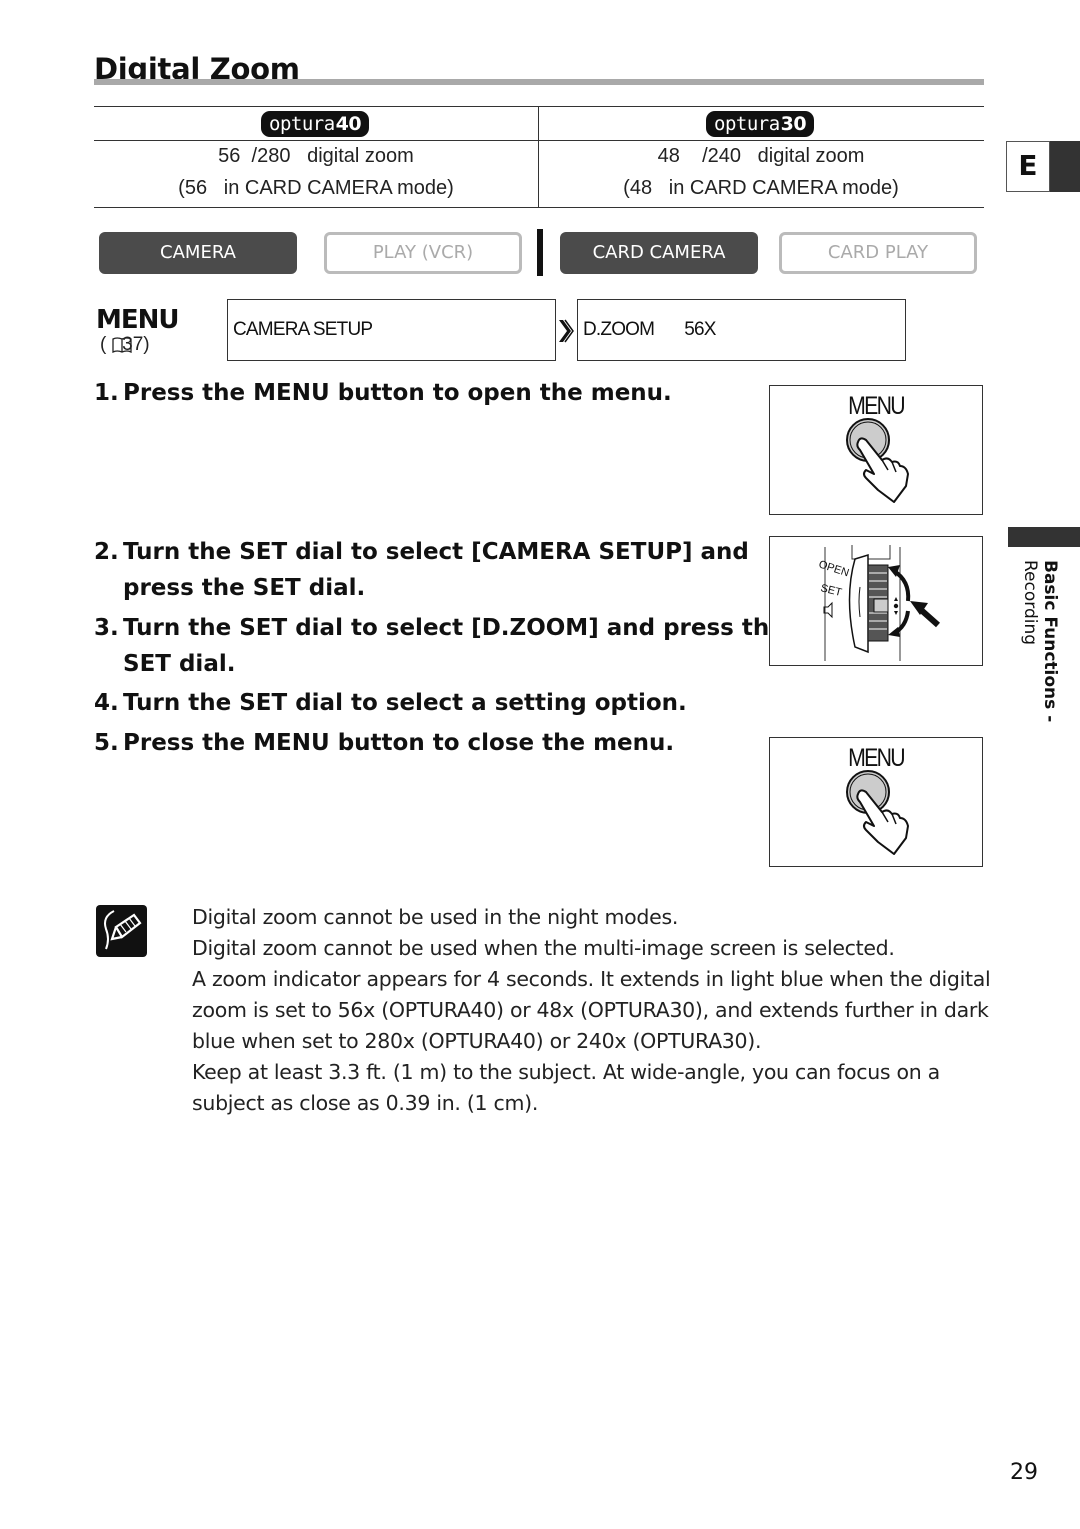 The width and height of the screenshot is (1080, 1529). I want to click on section-tab-marker, so click(1044, 537).